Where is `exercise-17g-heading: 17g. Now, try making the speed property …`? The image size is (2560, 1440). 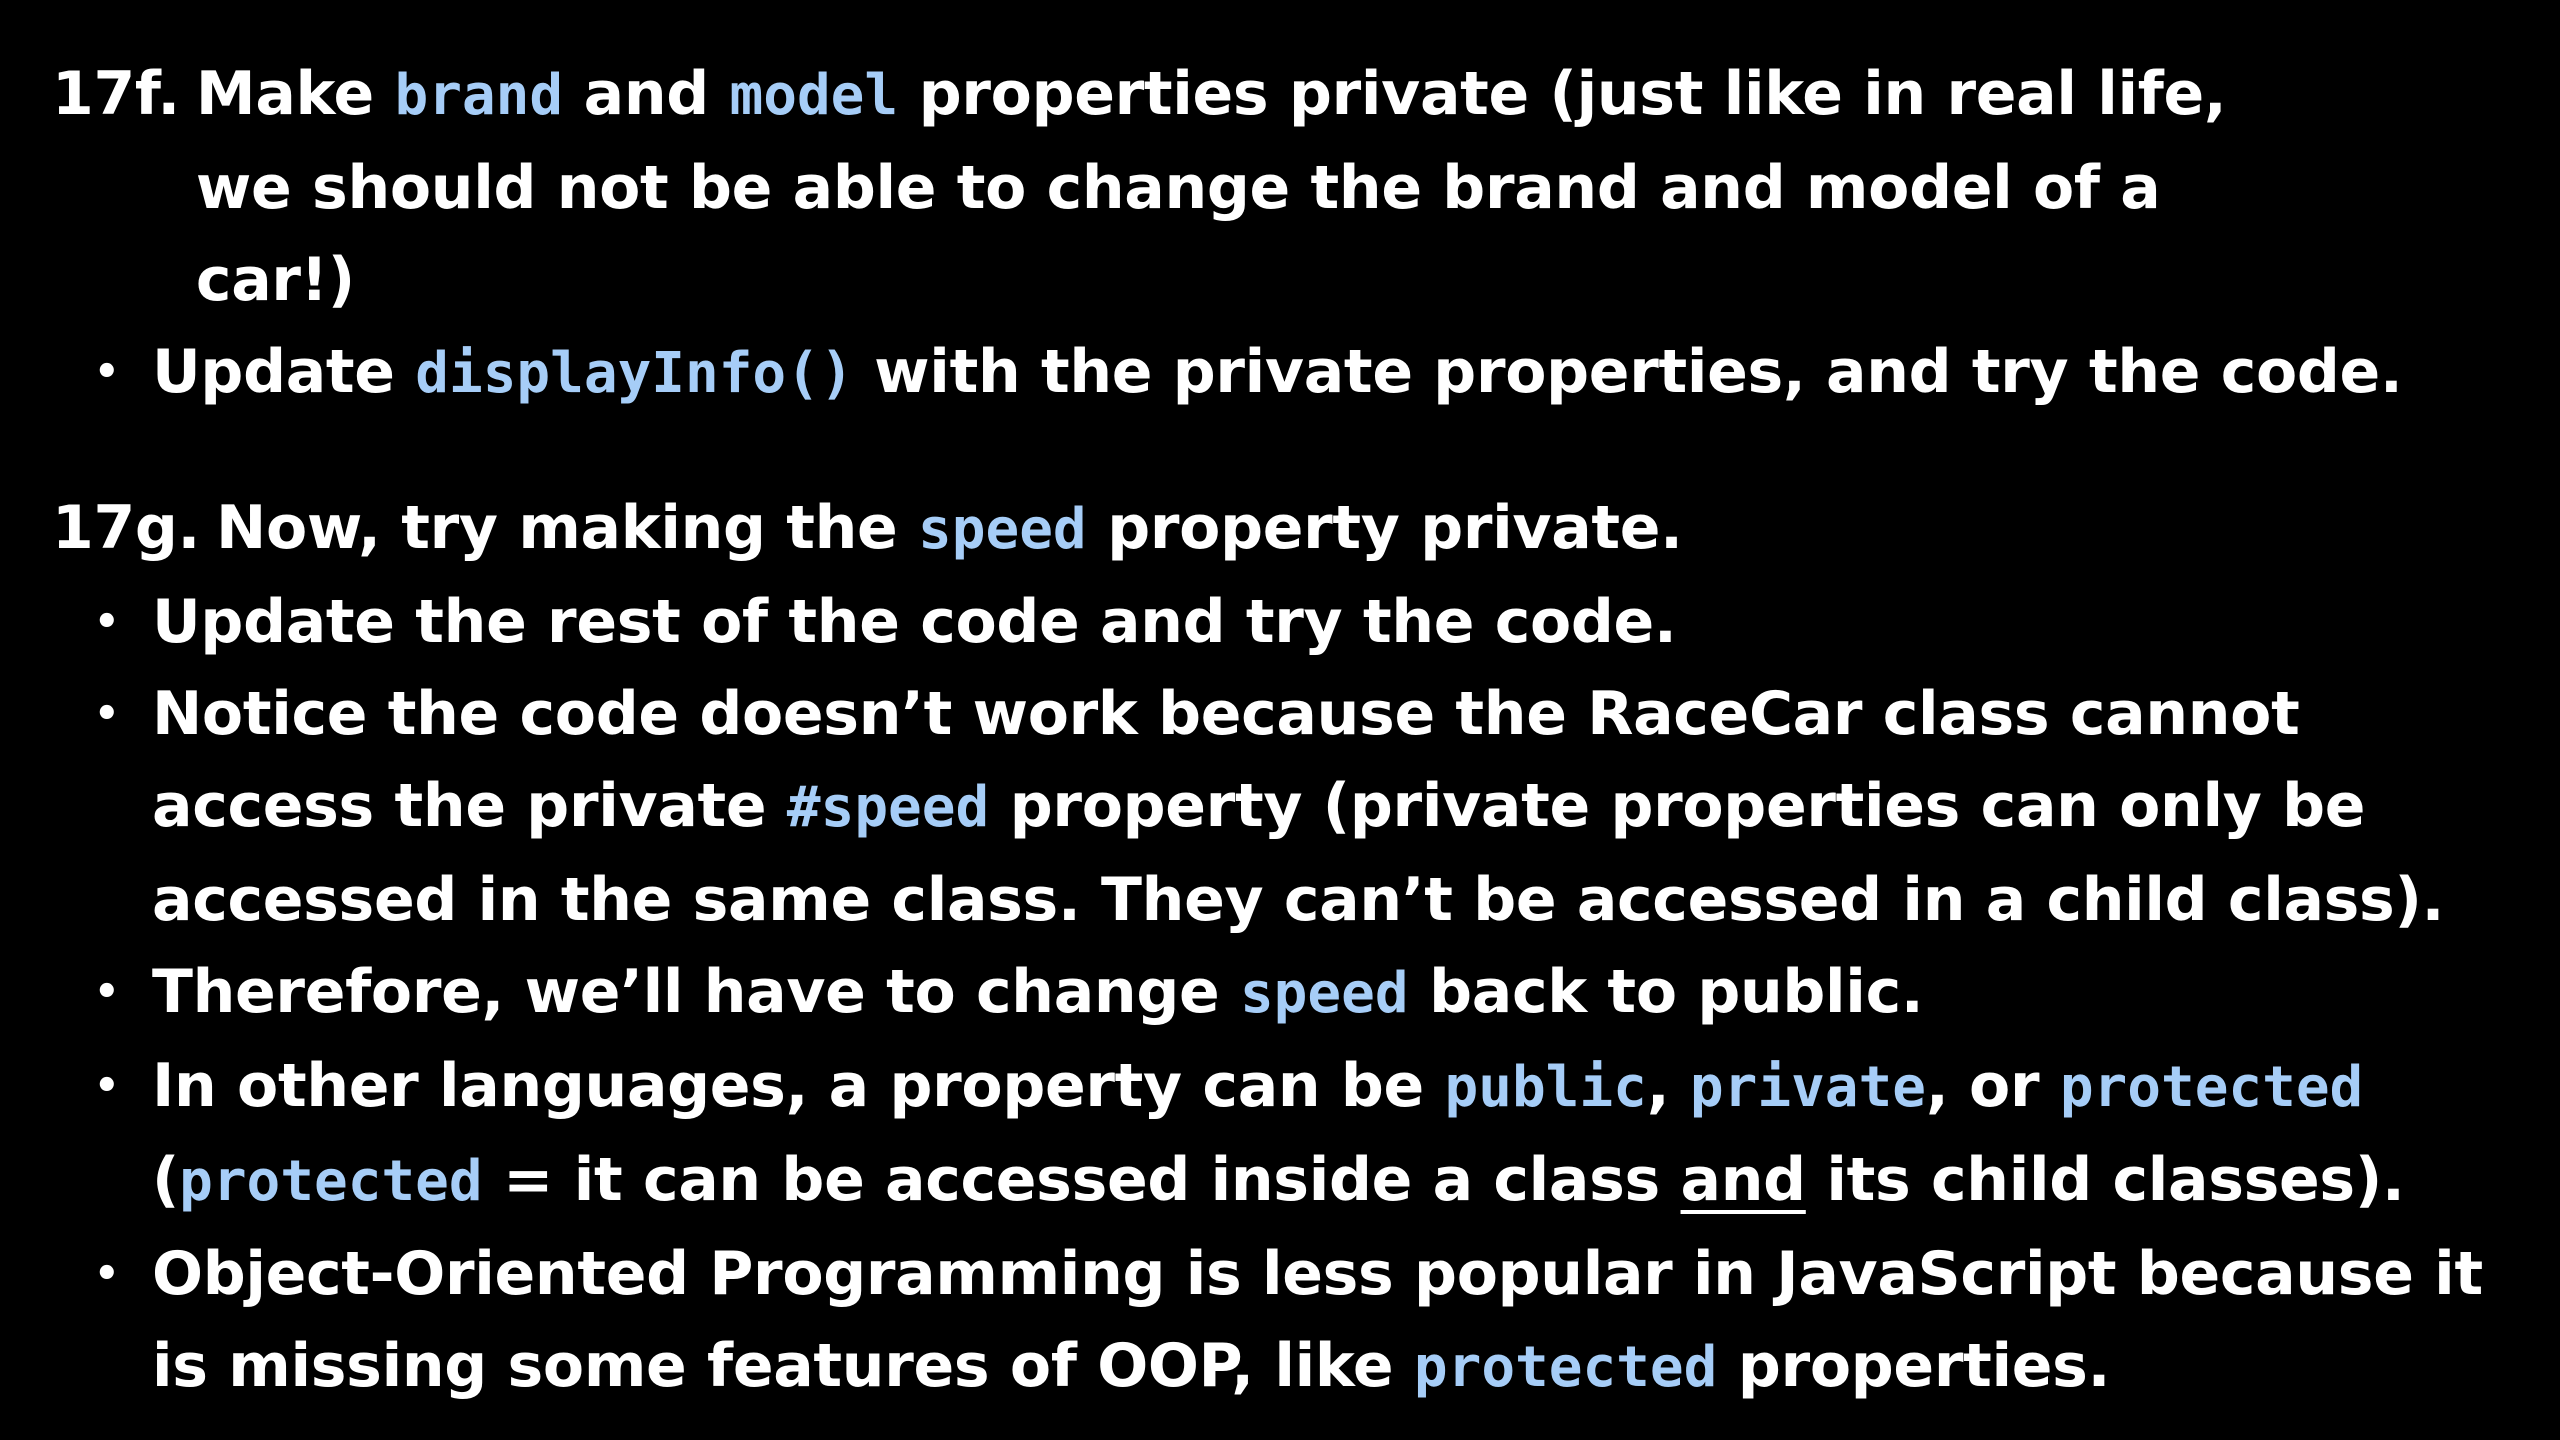
exercise-17g-heading: 17g. Now, try making the speed property … is located at coordinates (1282, 529).